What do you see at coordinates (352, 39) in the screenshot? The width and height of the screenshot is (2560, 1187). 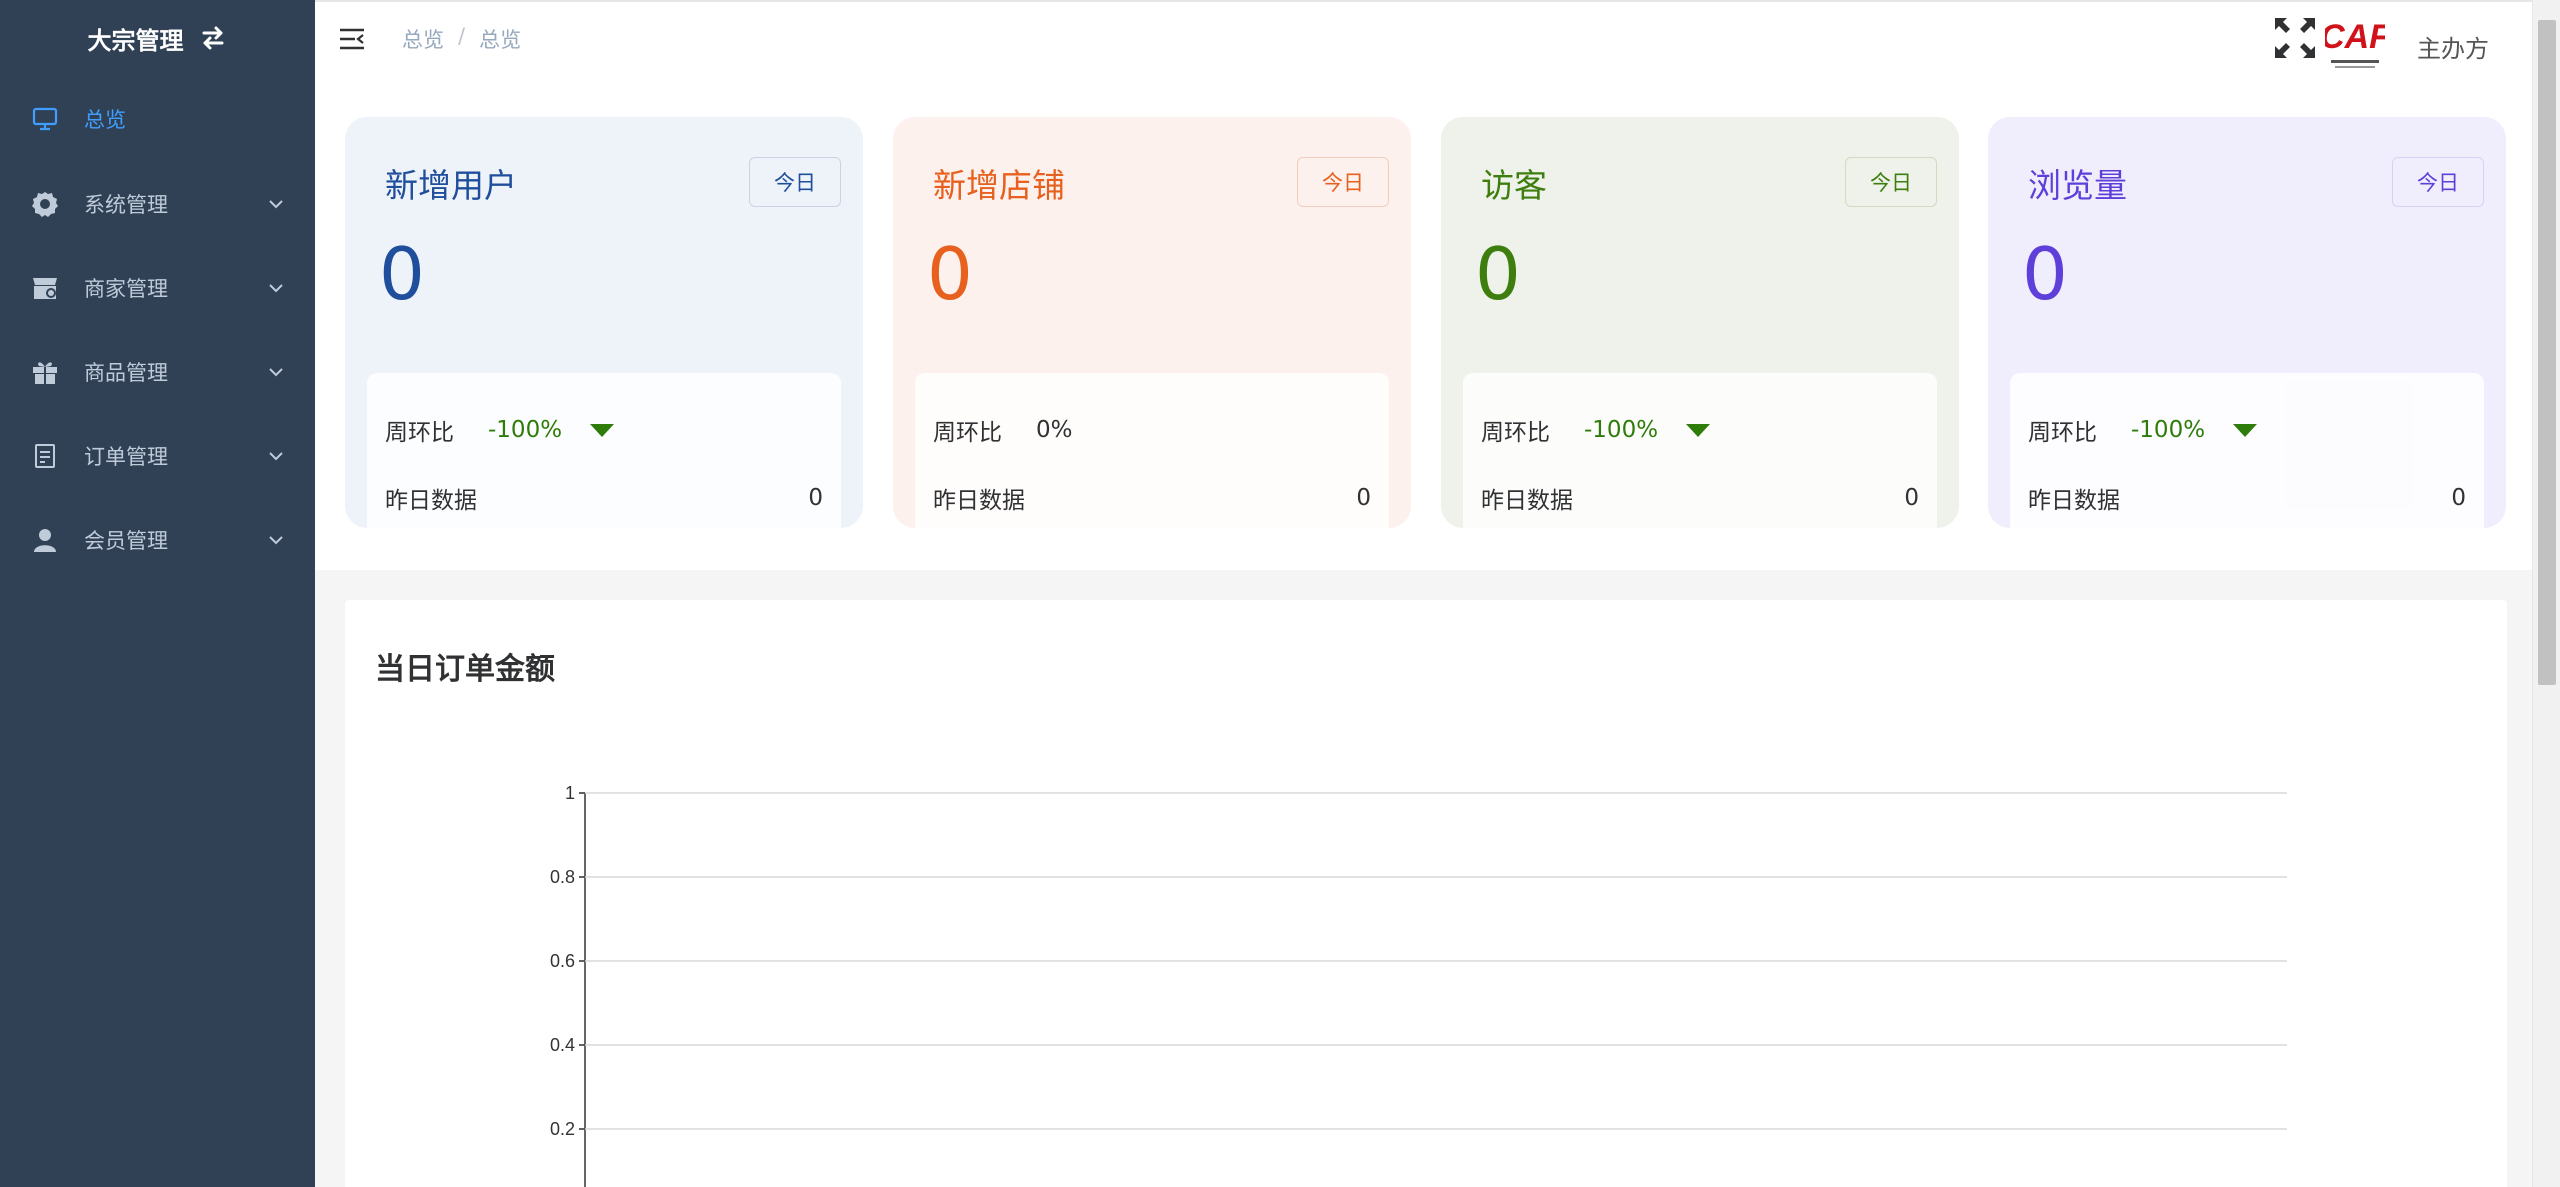 I see `menu-fold-icon` at bounding box center [352, 39].